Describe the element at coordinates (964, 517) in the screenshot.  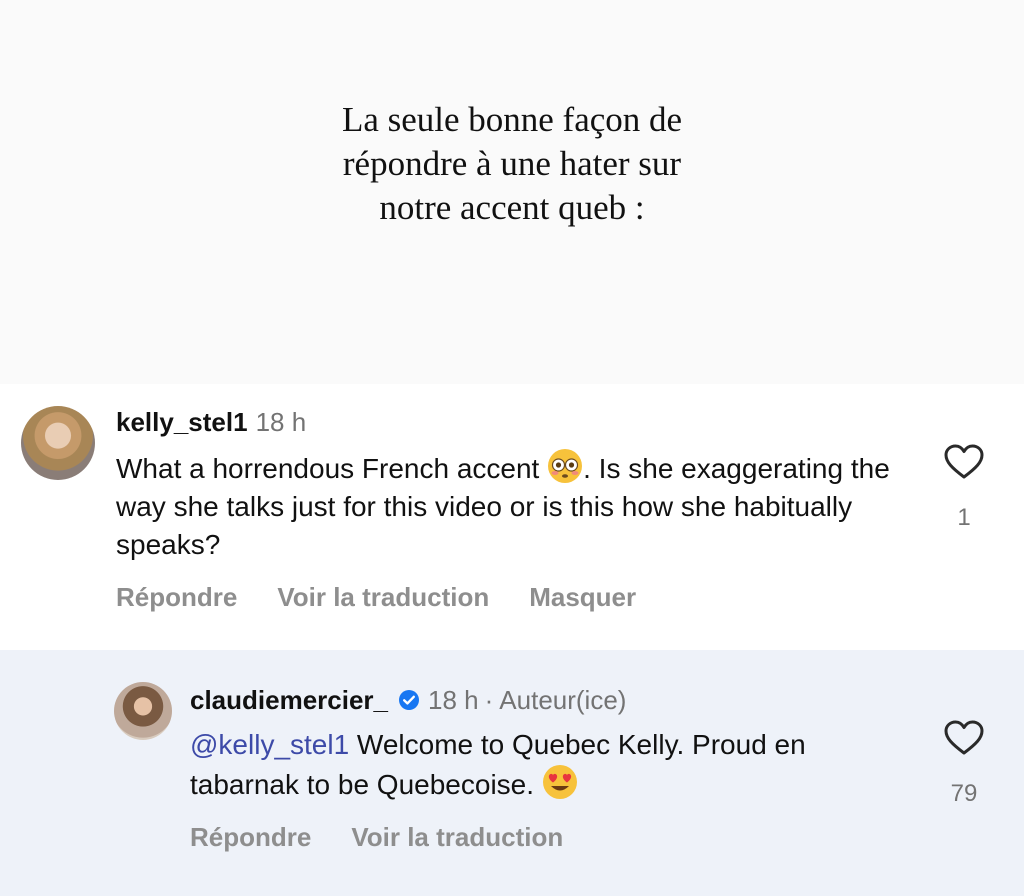
I see `like-count: 1` at that location.